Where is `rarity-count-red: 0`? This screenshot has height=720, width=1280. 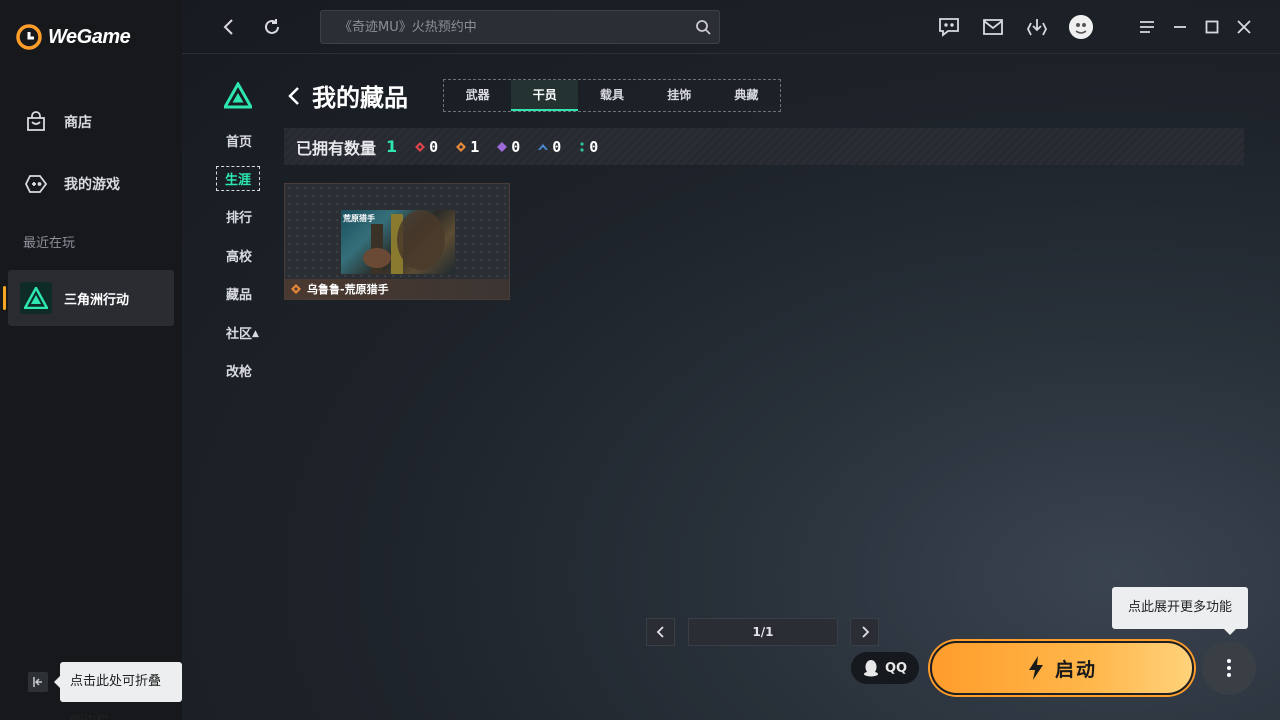
rarity-count-red: 0 is located at coordinates (426, 147).